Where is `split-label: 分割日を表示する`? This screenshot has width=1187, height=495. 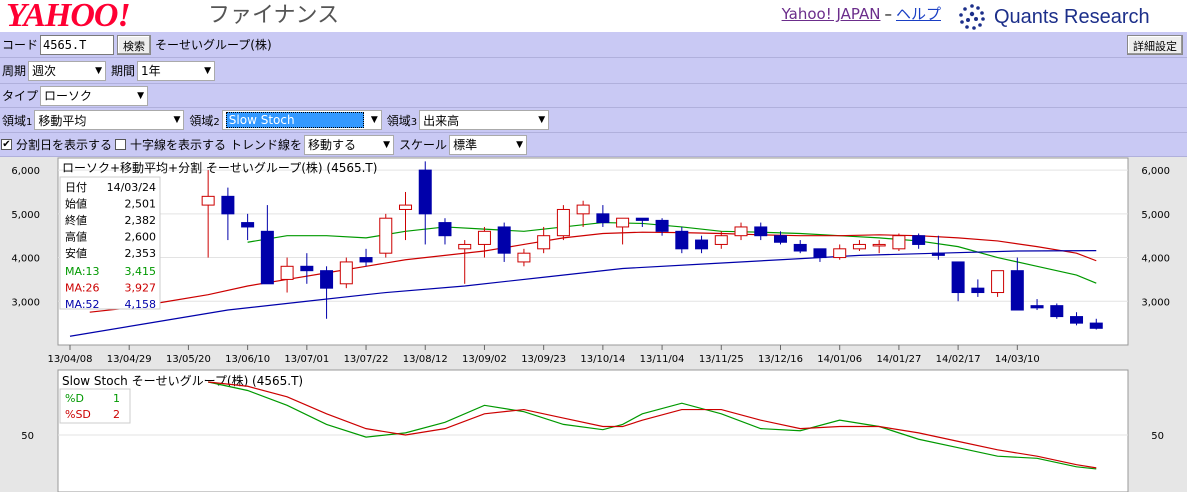 split-label: 分割日を表示する is located at coordinates (64, 145).